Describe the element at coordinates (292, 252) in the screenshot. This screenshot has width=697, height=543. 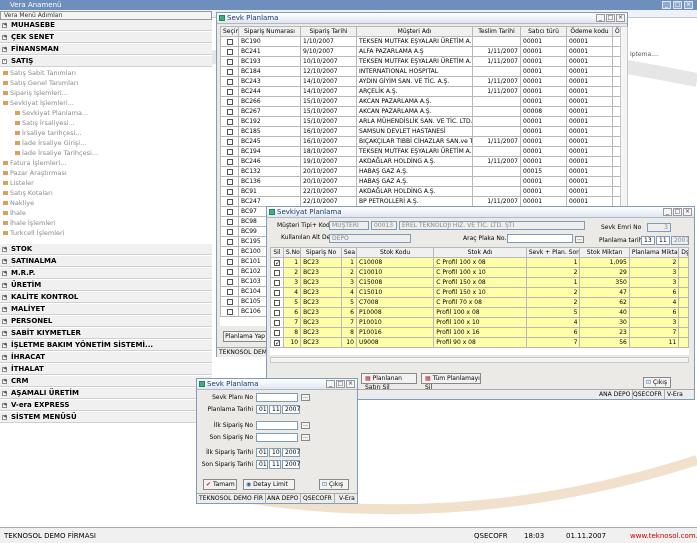
I see `column-header: S.No` at that location.